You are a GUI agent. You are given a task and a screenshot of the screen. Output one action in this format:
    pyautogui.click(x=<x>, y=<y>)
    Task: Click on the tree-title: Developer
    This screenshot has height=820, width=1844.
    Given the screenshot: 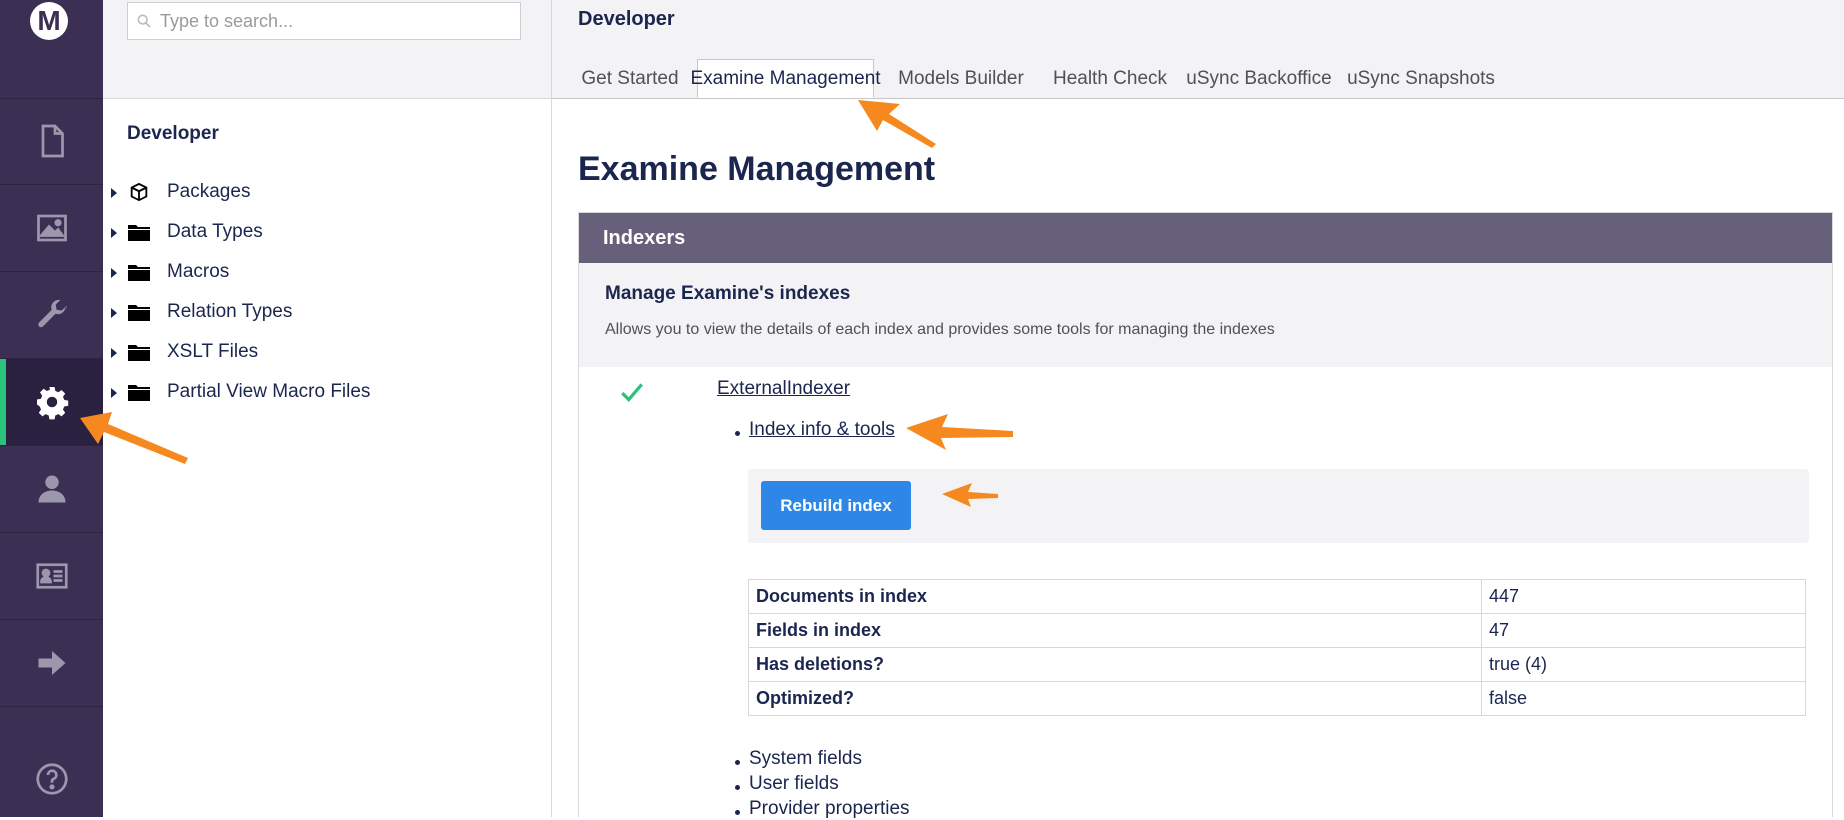 What is the action you would take?
    pyautogui.click(x=173, y=133)
    